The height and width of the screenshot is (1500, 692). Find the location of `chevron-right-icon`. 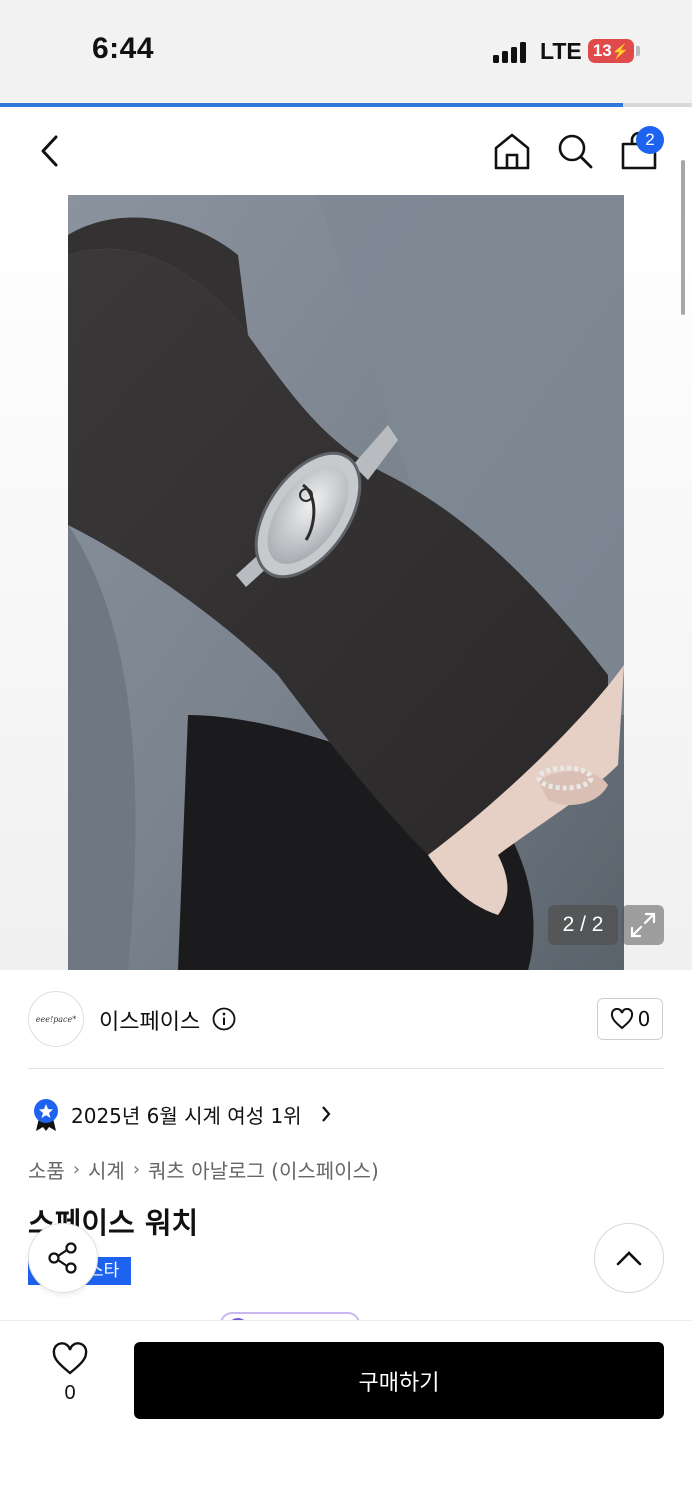

chevron-right-icon is located at coordinates (326, 1114).